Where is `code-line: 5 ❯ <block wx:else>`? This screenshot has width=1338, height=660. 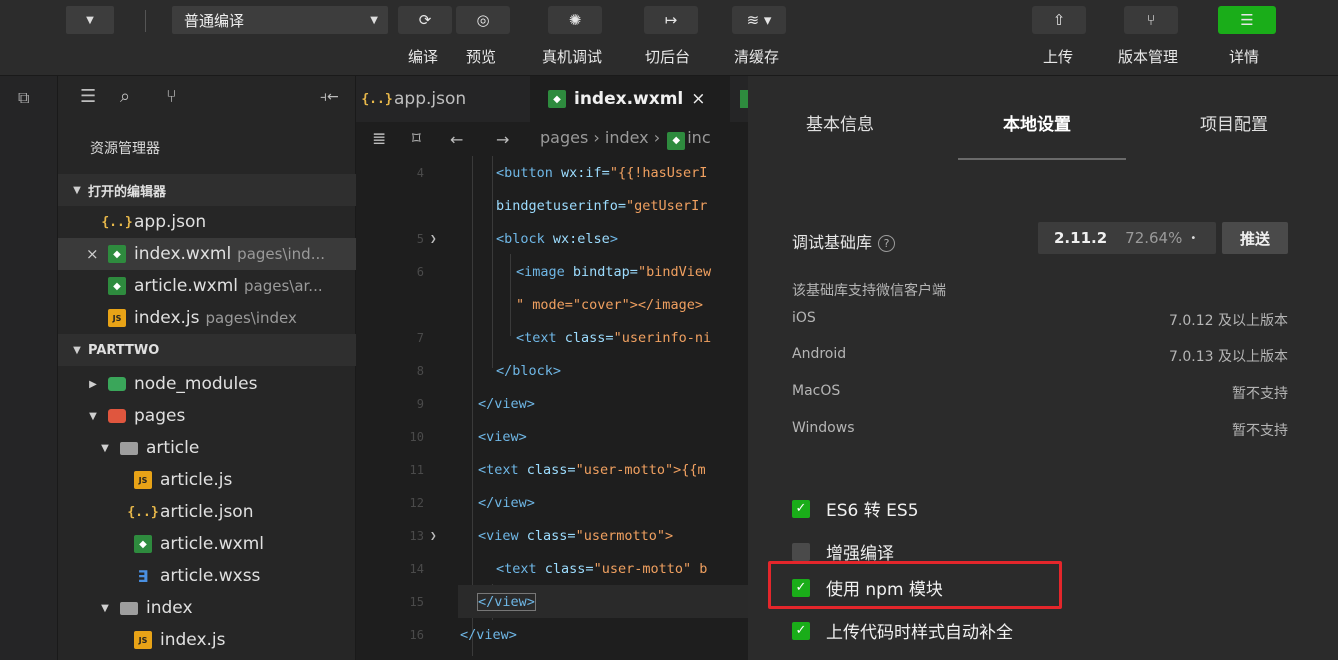
code-line: 5 ❯ <block wx:else> is located at coordinates (552, 238).